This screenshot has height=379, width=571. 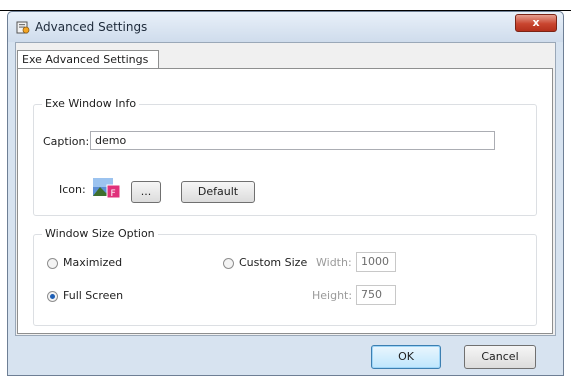 What do you see at coordinates (273, 262) in the screenshot?
I see `custom-size-label: Custom Size` at bounding box center [273, 262].